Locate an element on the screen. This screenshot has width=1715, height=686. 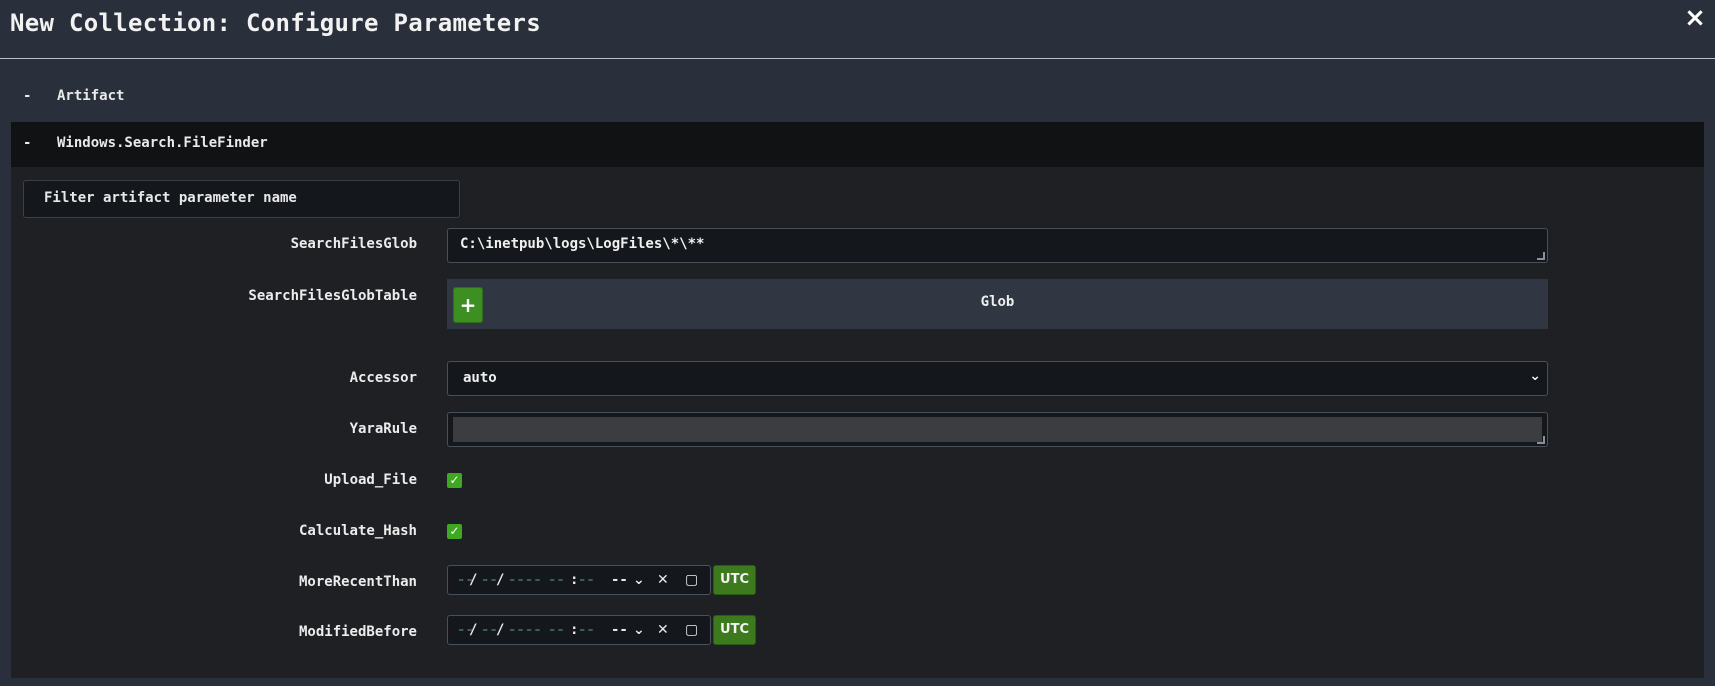
glob-column-header: Glob is located at coordinates (997, 302).